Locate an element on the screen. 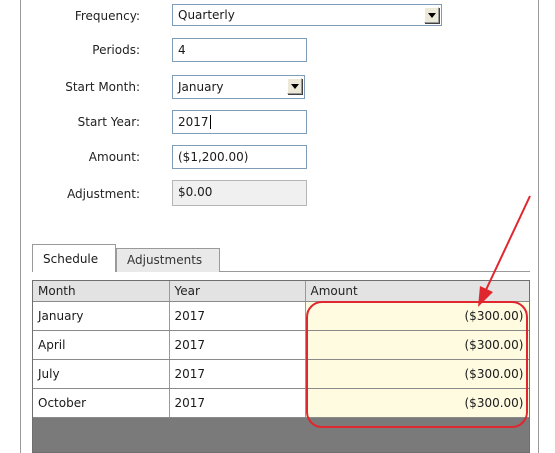 This screenshot has height=453, width=555. table-row: April 2017 ($300.00) is located at coordinates (281, 345).